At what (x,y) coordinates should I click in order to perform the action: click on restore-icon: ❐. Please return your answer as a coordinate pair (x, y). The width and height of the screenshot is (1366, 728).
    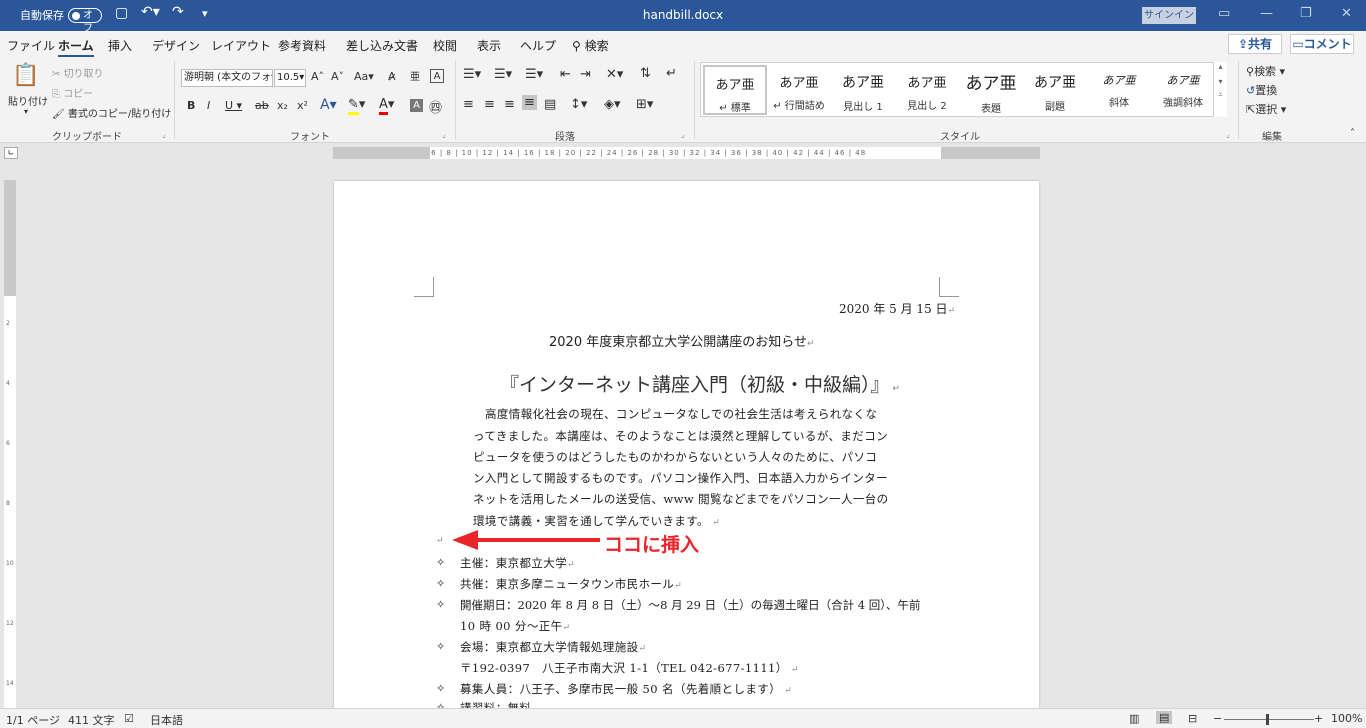
    Looking at the image, I should click on (1306, 13).